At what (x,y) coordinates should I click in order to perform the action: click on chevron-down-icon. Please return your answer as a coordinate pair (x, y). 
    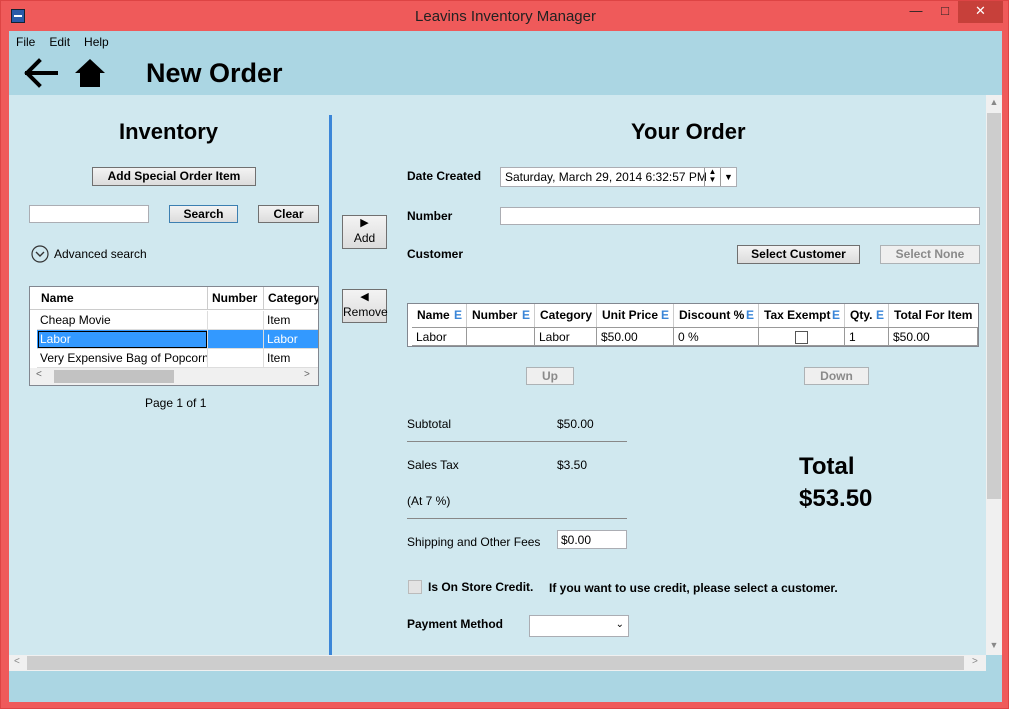
    Looking at the image, I should click on (40, 254).